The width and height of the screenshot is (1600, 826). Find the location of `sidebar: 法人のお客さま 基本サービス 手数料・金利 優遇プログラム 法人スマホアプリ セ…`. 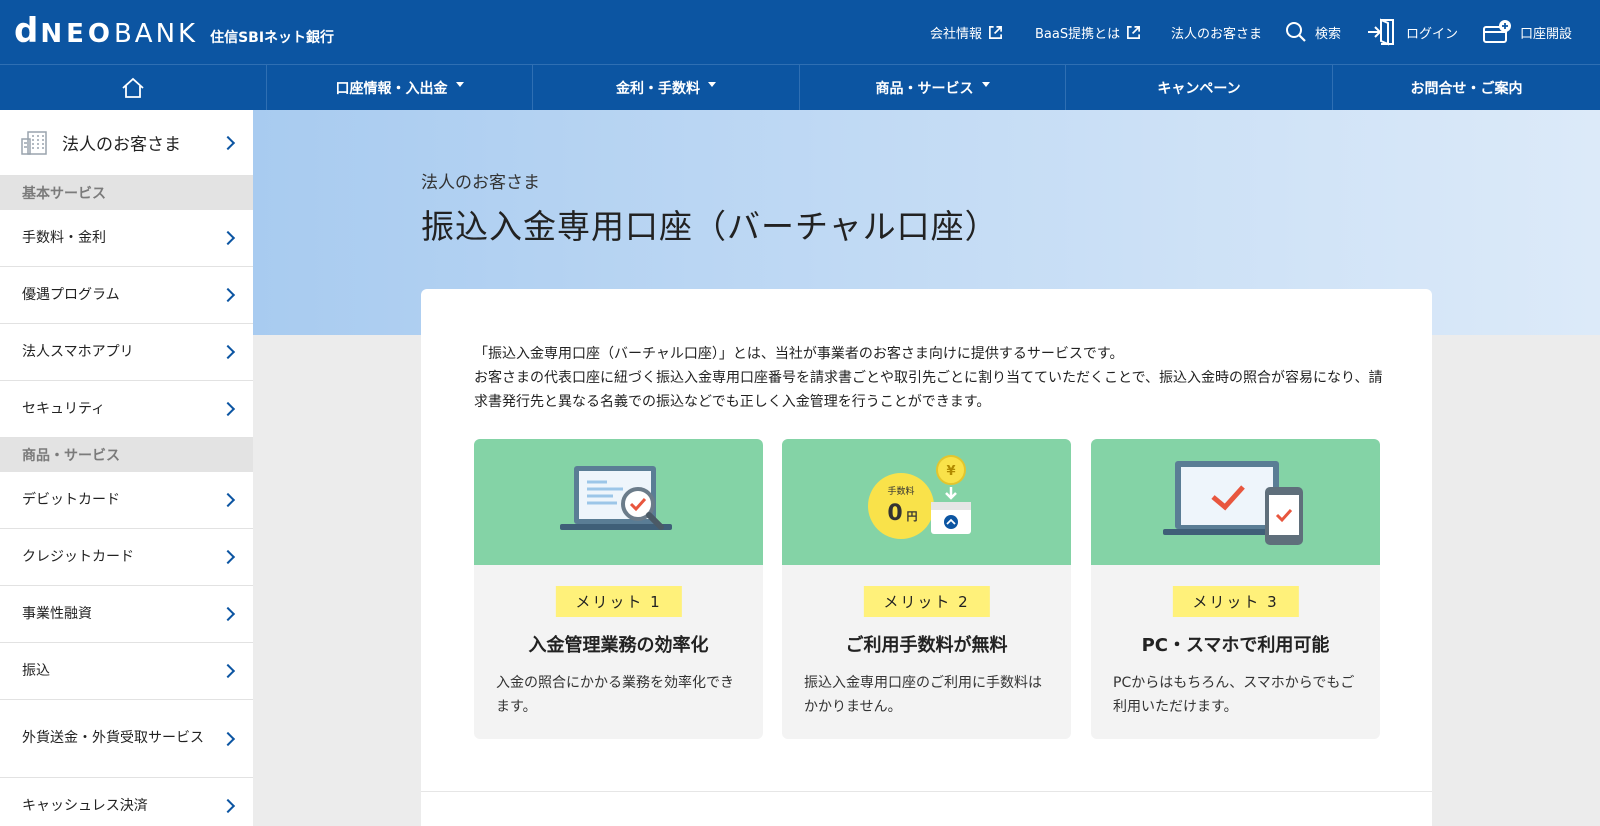

sidebar: 法人のお客さま 基本サービス 手数料・金利 優遇プログラム 法人スマホアプリ セ… is located at coordinates (126, 468).